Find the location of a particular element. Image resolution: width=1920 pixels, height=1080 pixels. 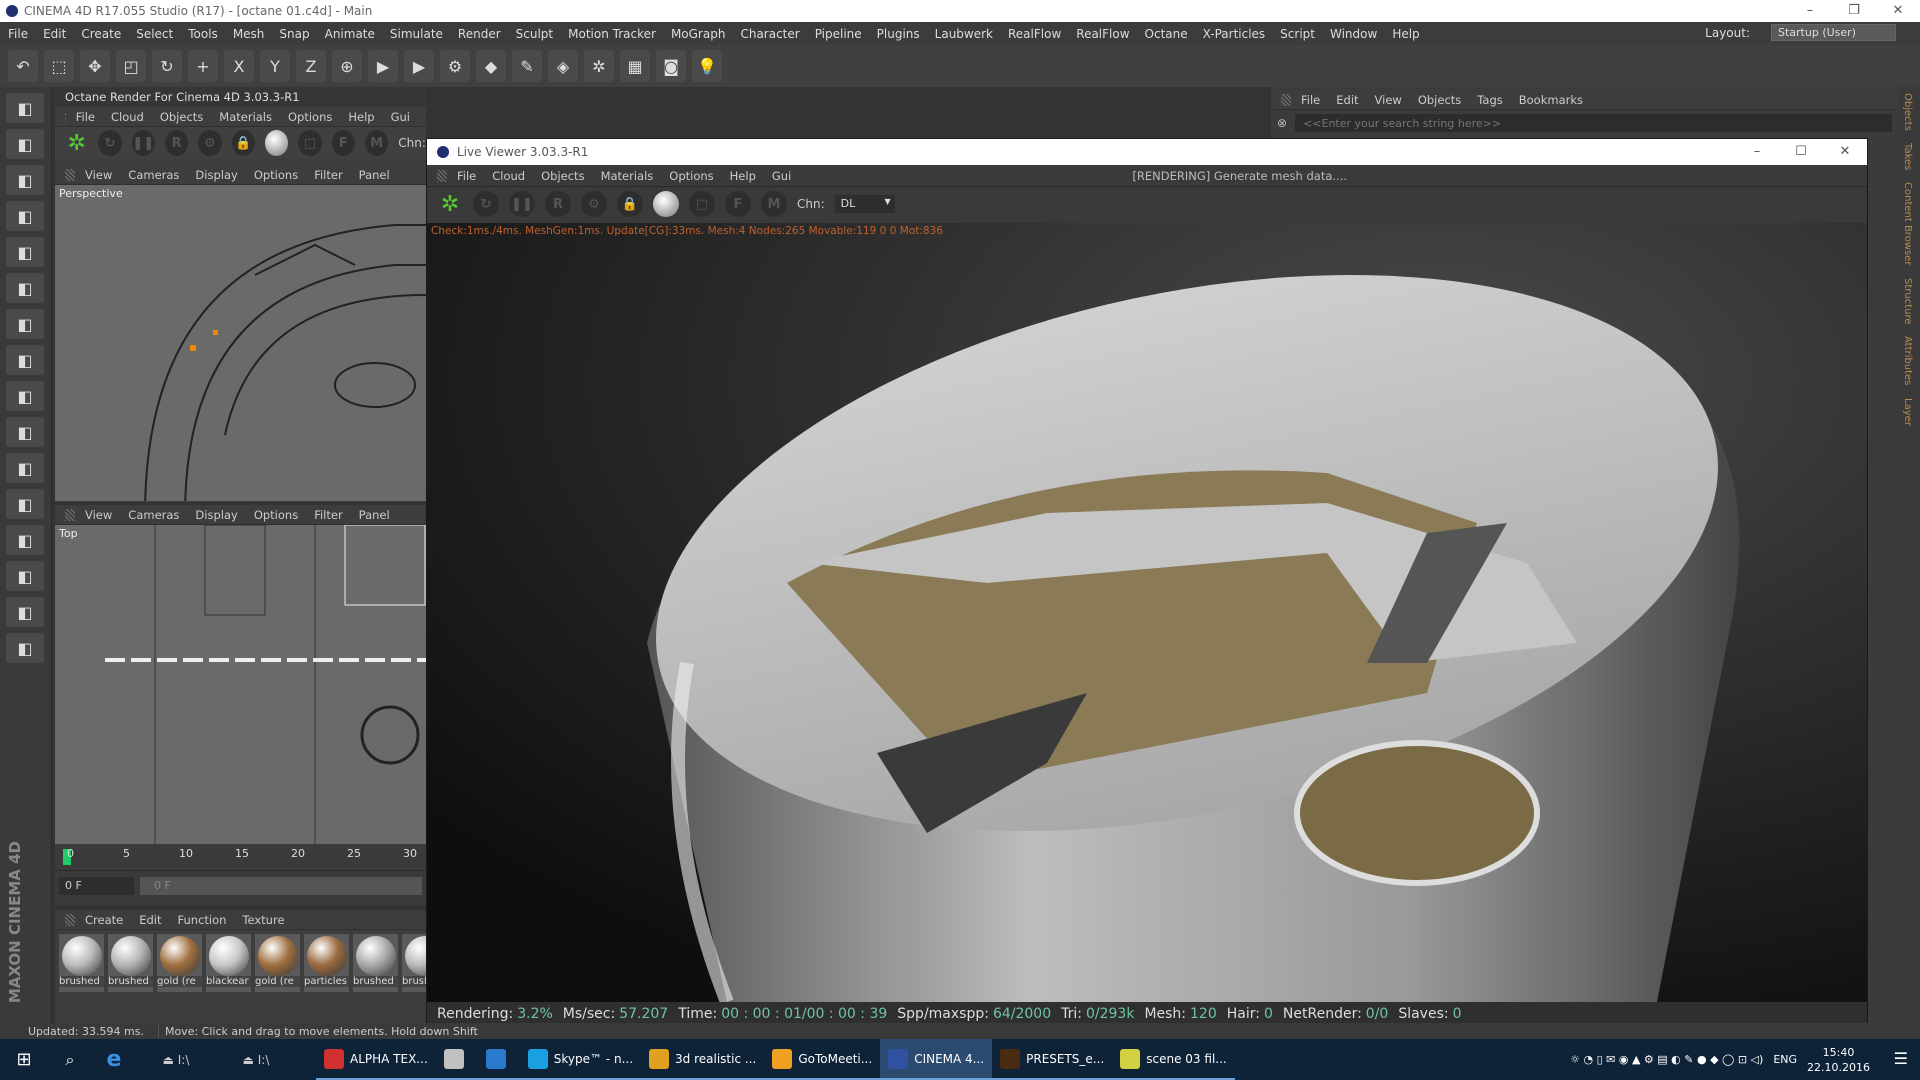

add-icon: + is located at coordinates (203, 66).